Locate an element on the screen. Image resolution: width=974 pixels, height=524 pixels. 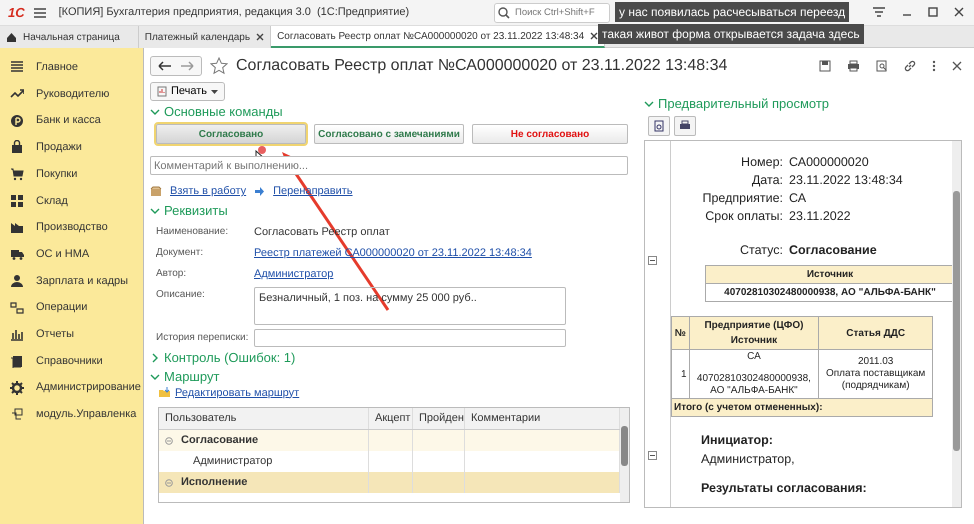
bag-icon is located at coordinates (17, 147).